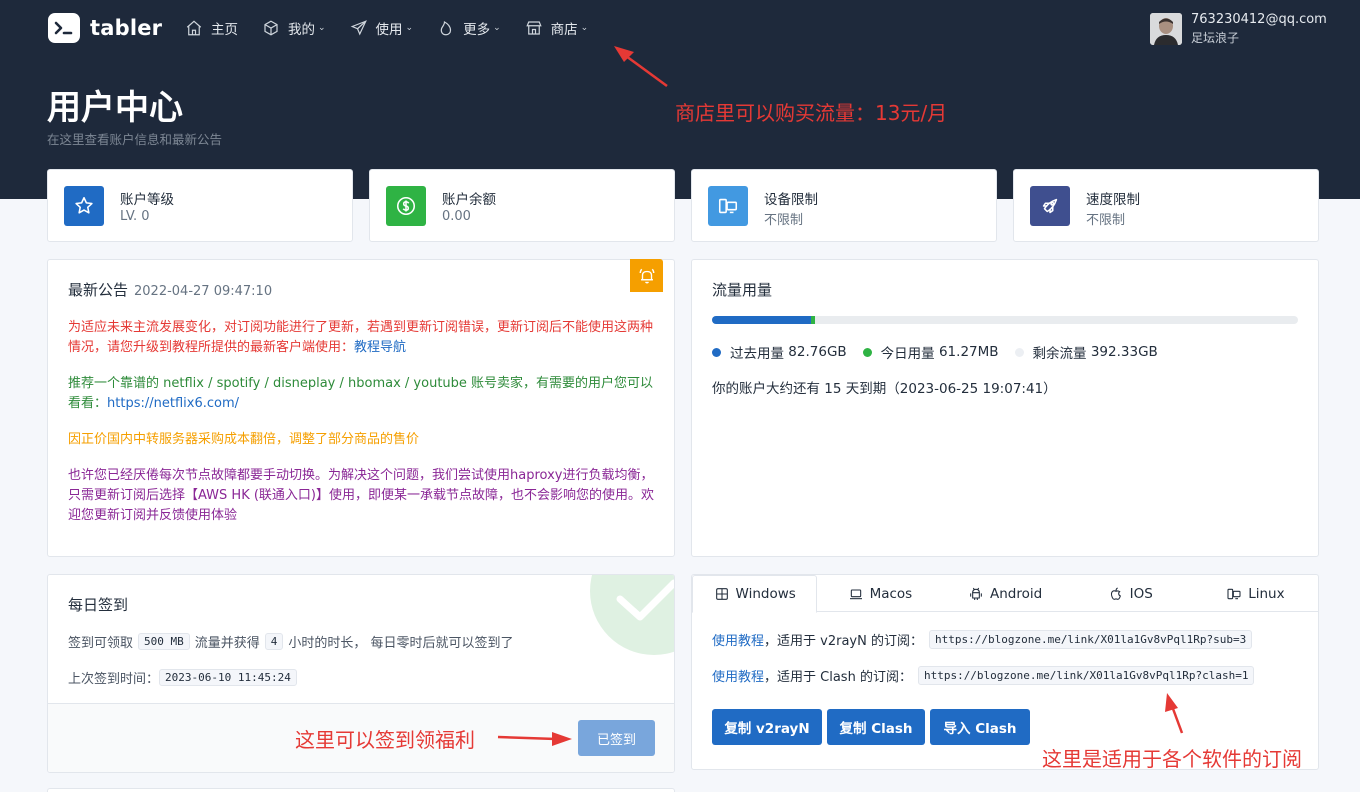 Image resolution: width=1360 pixels, height=792 pixels. I want to click on annotation-subscribe: 这里是适用于各个软件的订阅, so click(1172, 759).